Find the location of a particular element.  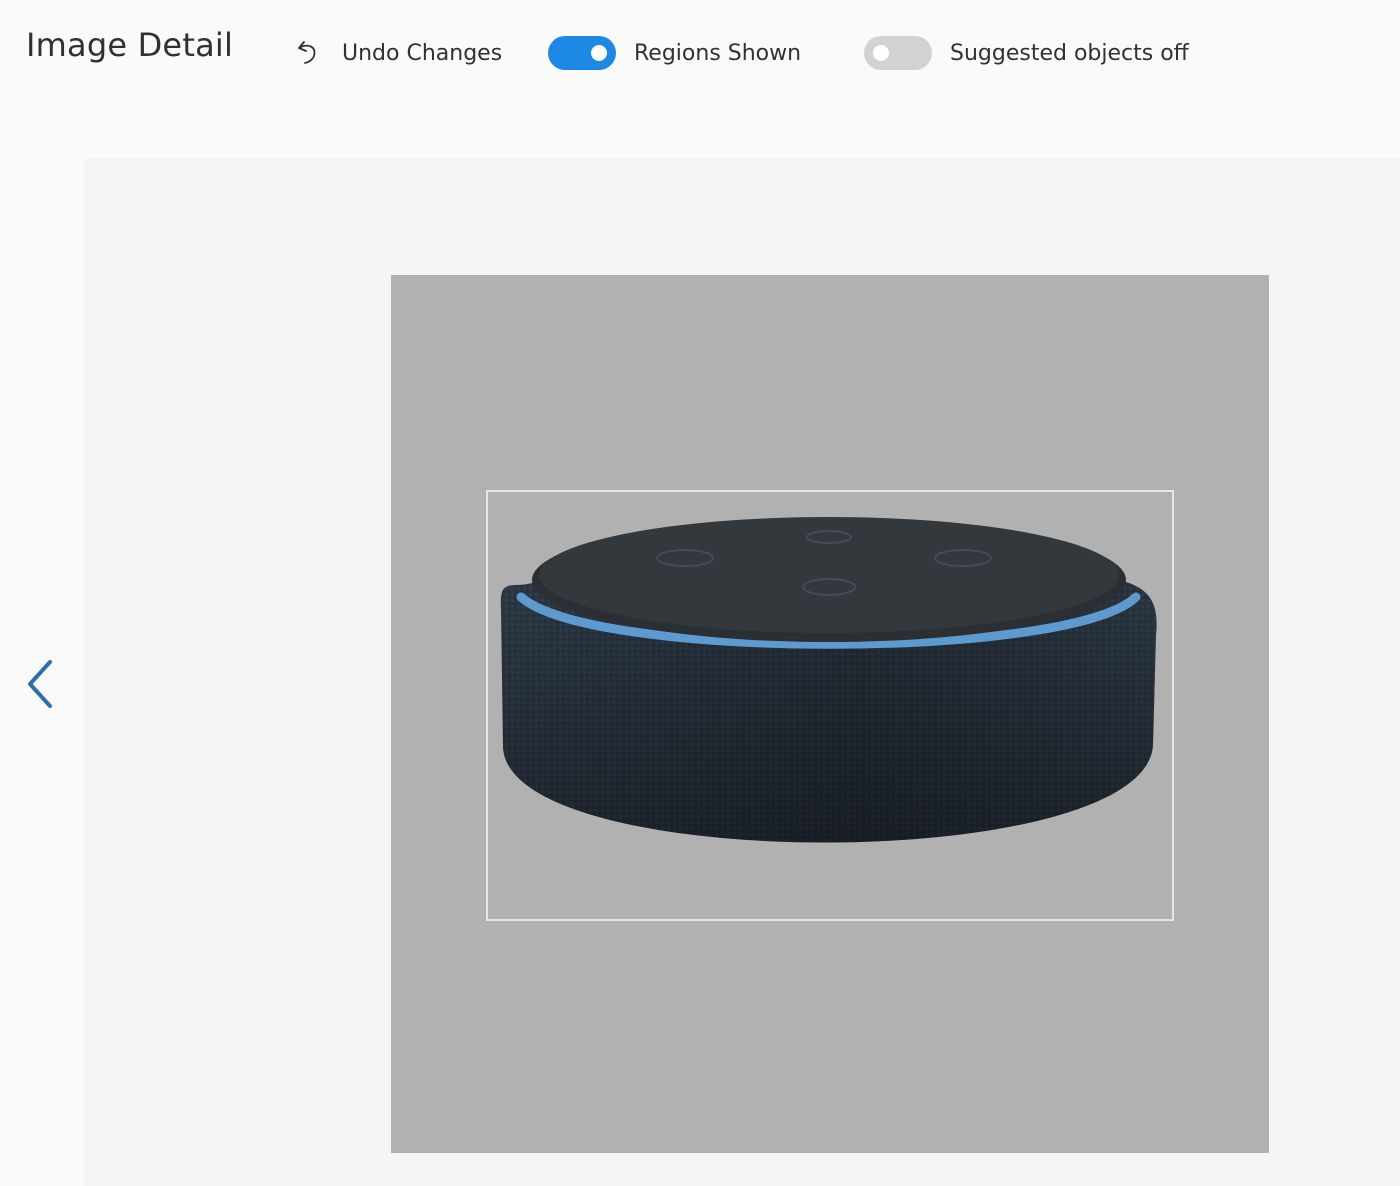

regions-shown-switch is located at coordinates (582, 53).